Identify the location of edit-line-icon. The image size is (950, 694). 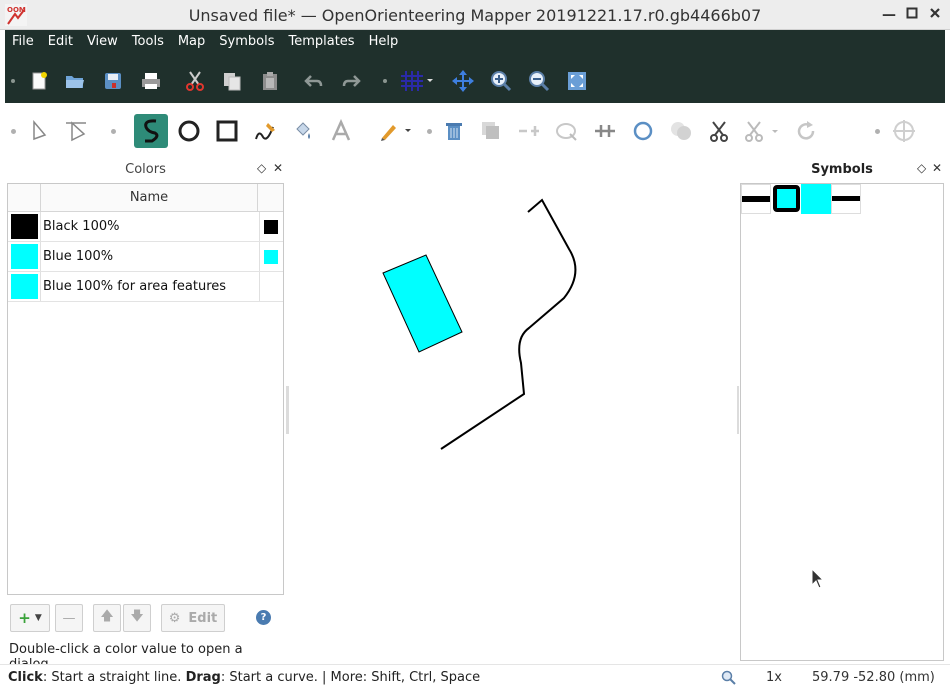
(76, 131).